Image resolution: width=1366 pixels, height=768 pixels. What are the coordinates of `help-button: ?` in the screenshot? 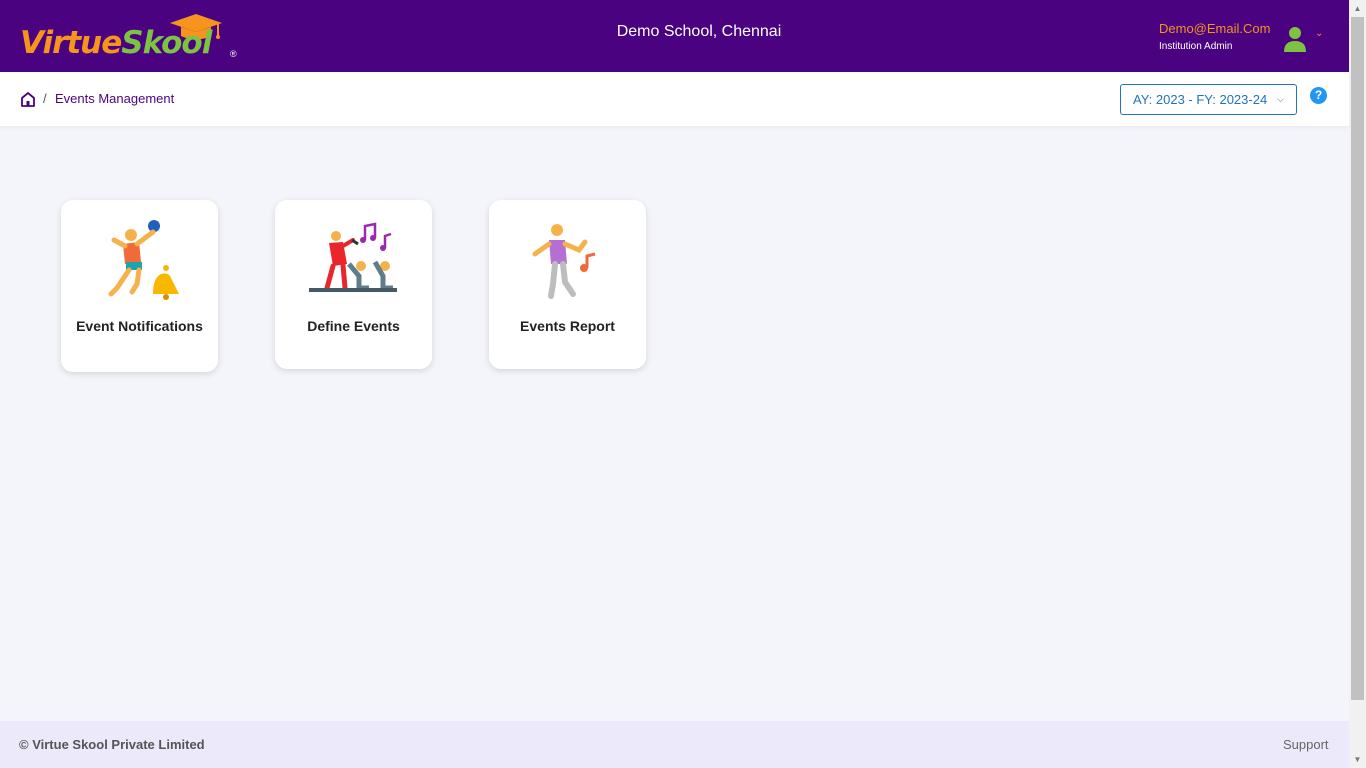 It's located at (1318, 95).